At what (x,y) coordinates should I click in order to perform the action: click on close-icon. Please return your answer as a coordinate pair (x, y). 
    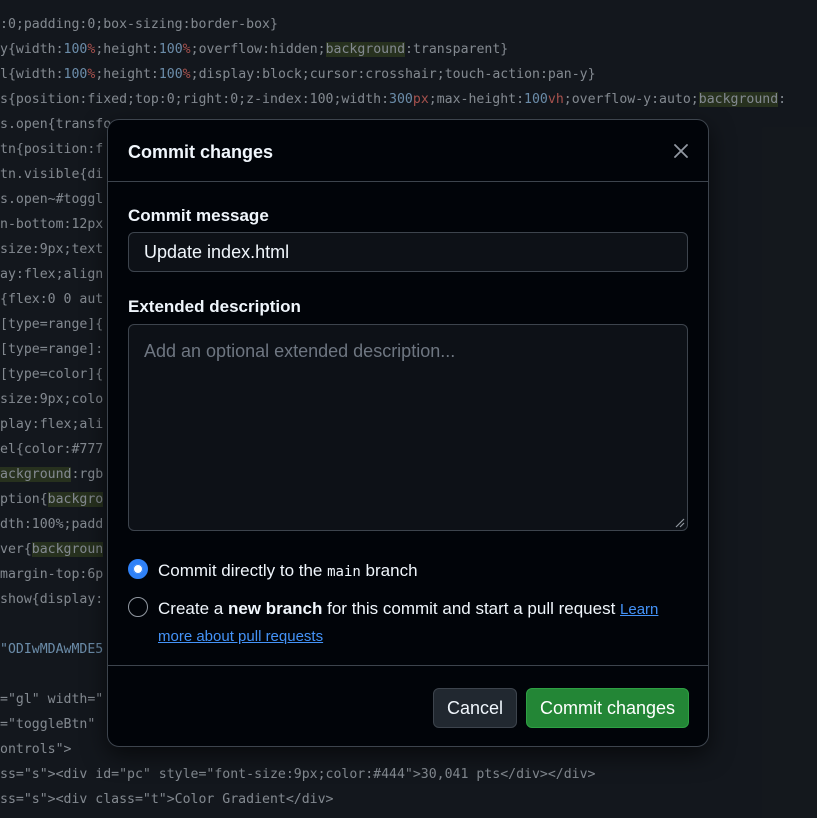
    Looking at the image, I should click on (681, 151).